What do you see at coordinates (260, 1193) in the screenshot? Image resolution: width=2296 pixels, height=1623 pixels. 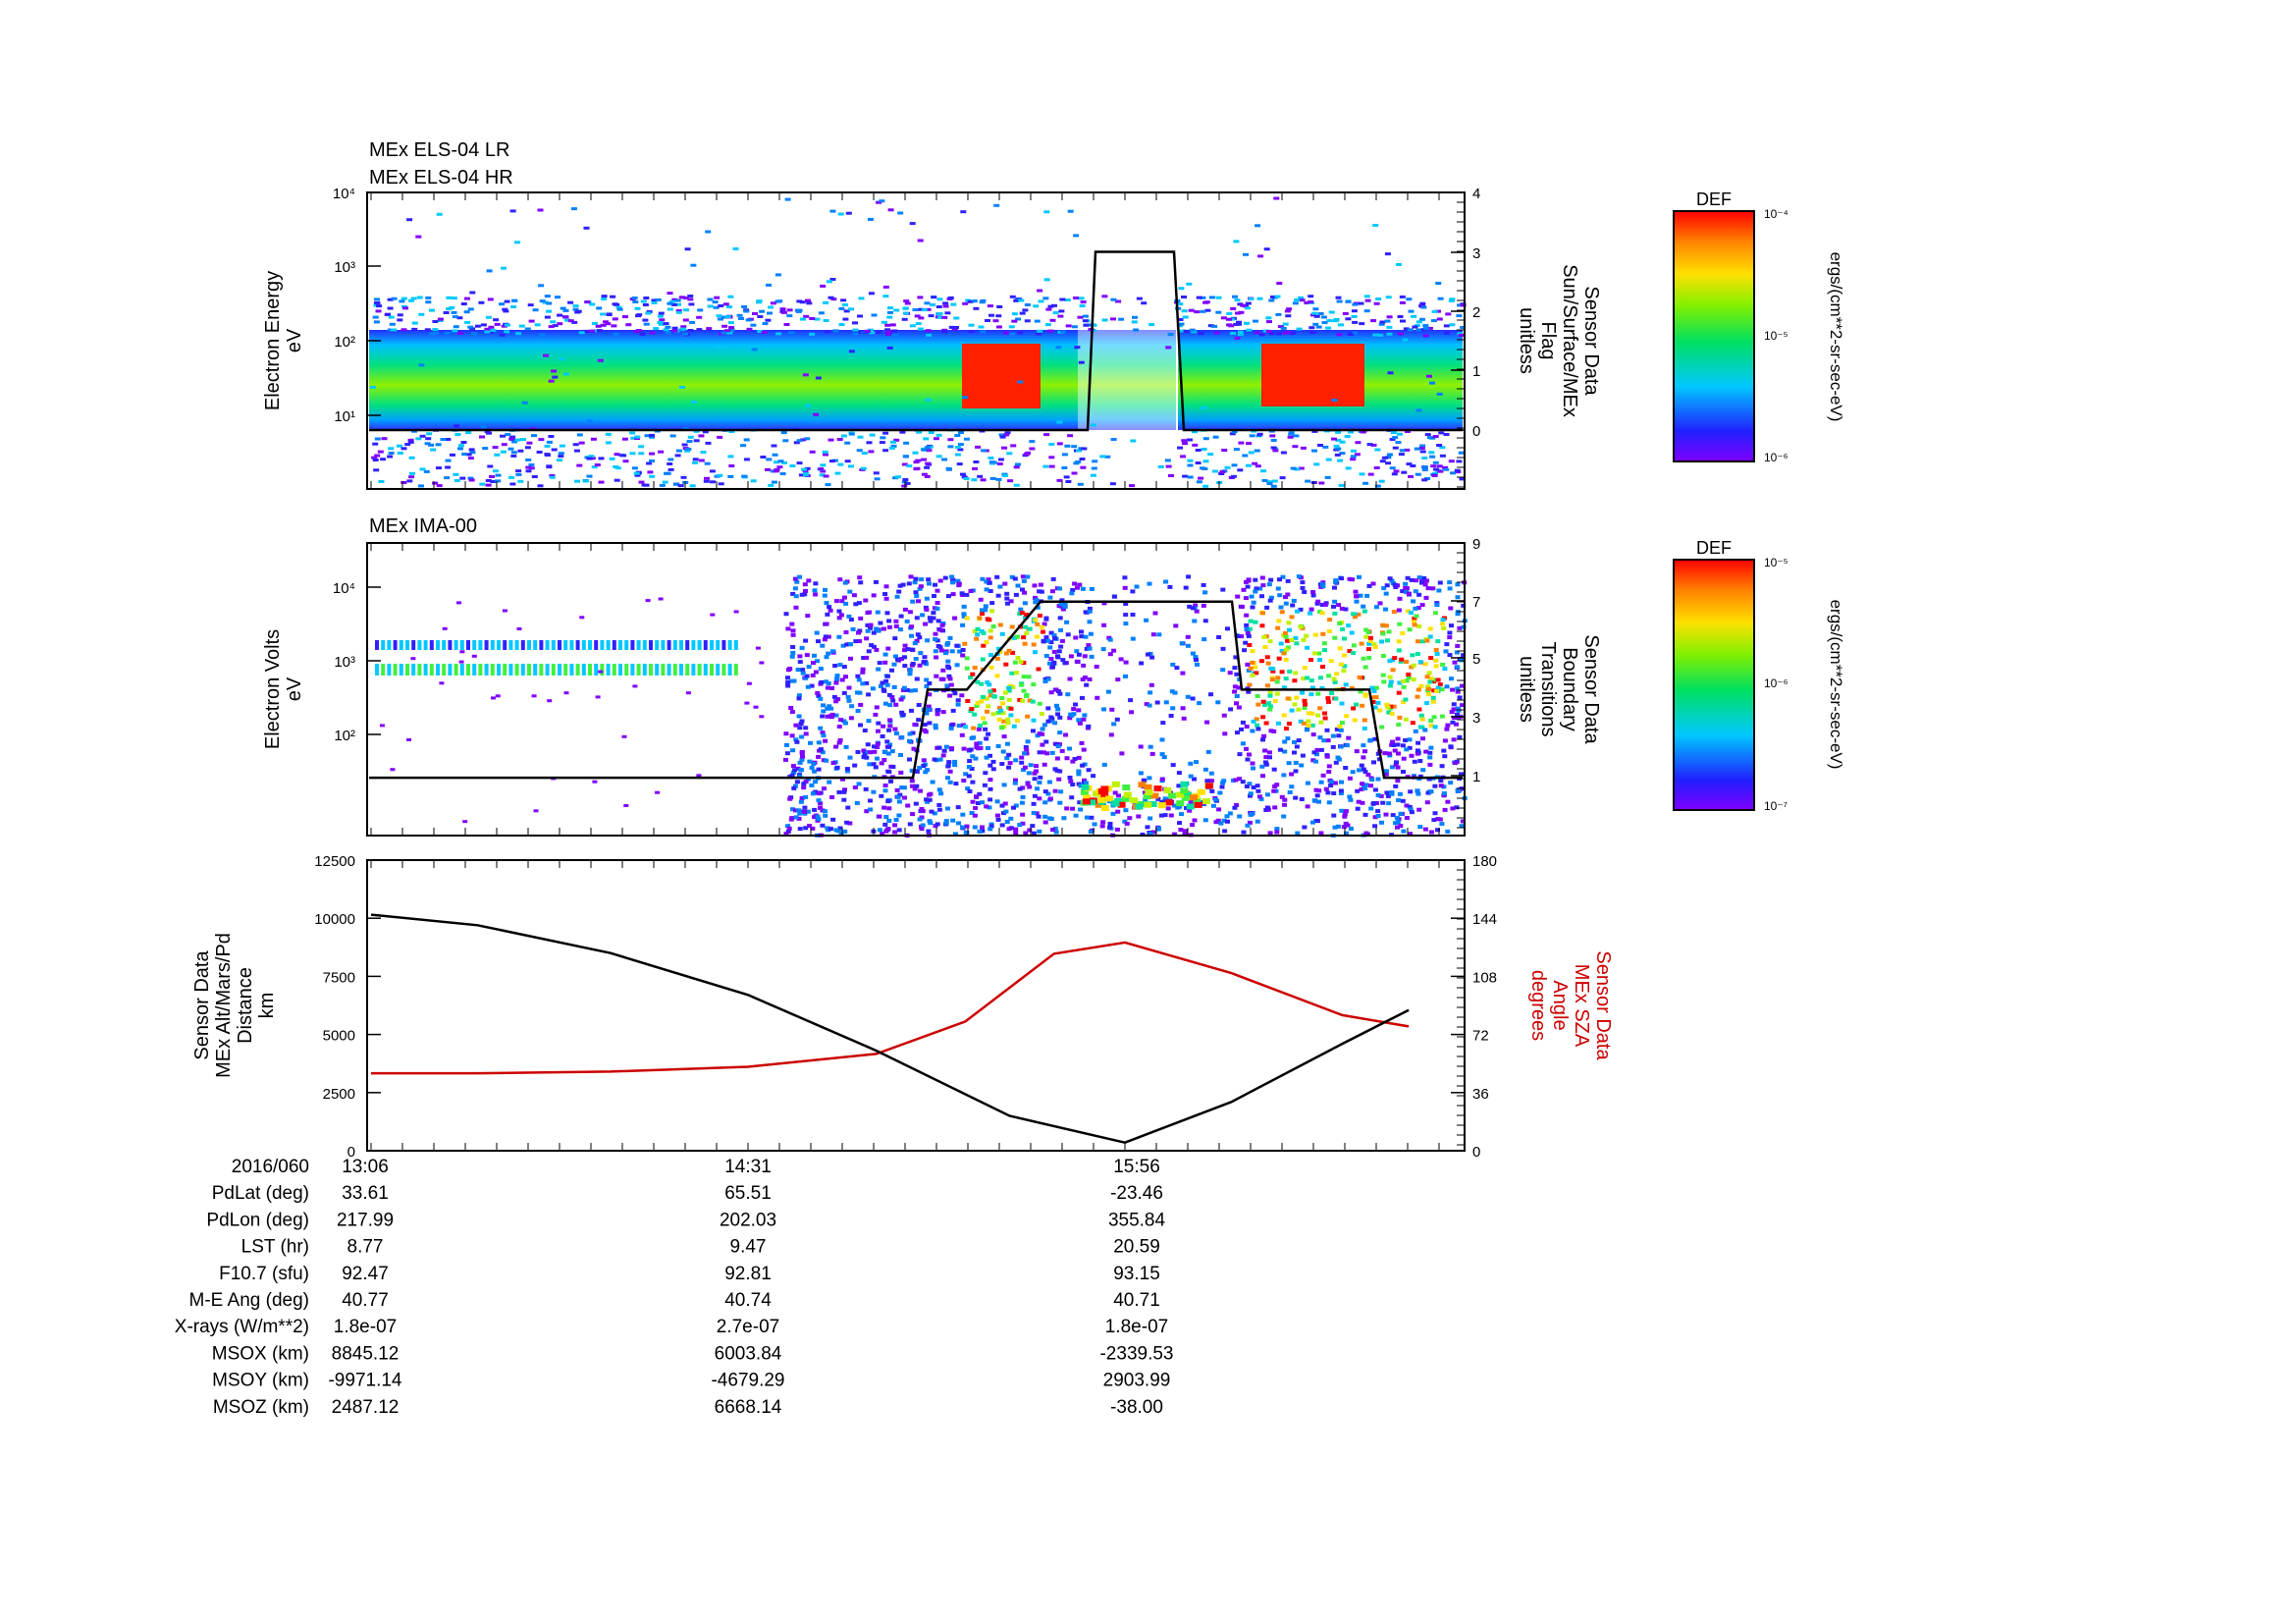 I see `ephemeris-label: PdLat (deg)` at bounding box center [260, 1193].